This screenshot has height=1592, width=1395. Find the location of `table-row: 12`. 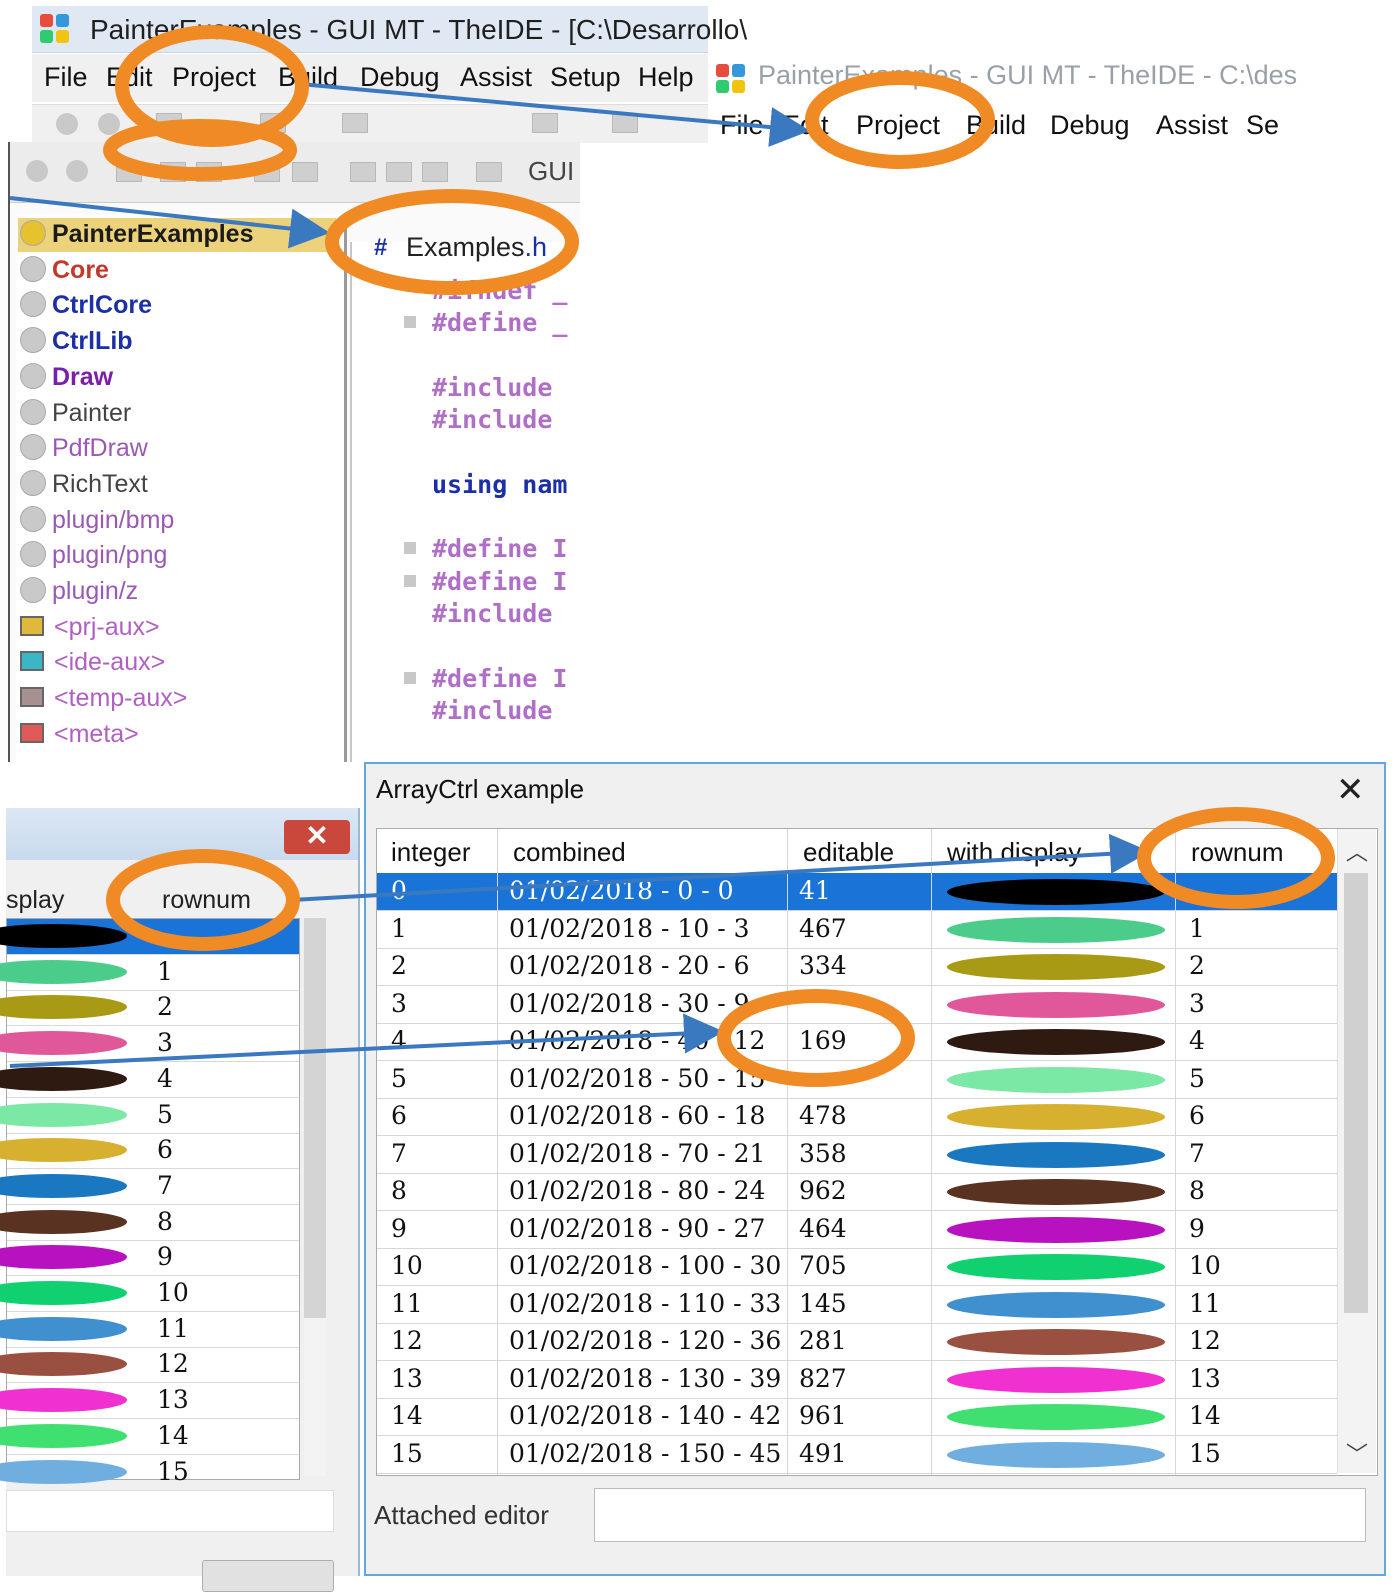

table-row: 12 is located at coordinates (149, 1365).